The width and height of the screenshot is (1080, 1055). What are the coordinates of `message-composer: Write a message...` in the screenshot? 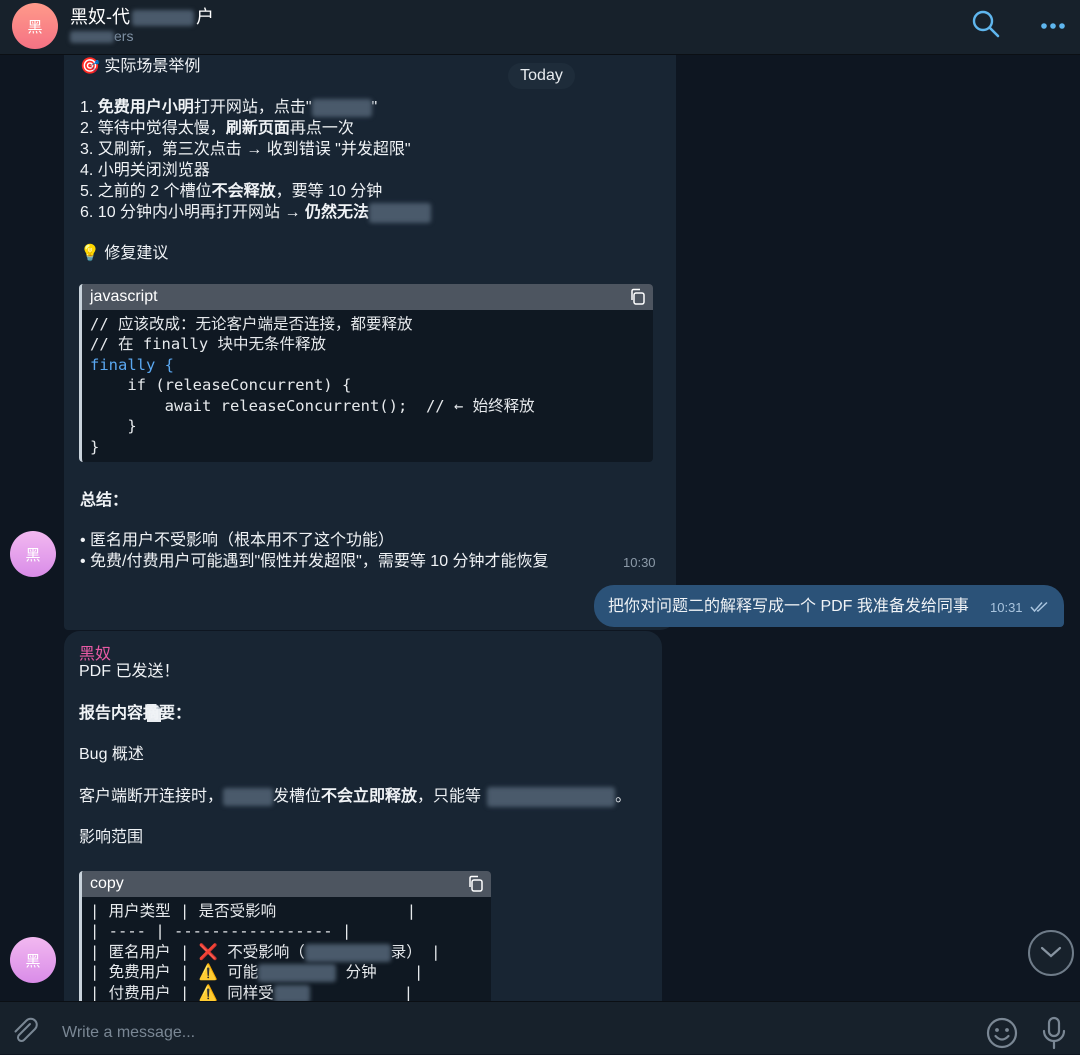 It's located at (540, 1027).